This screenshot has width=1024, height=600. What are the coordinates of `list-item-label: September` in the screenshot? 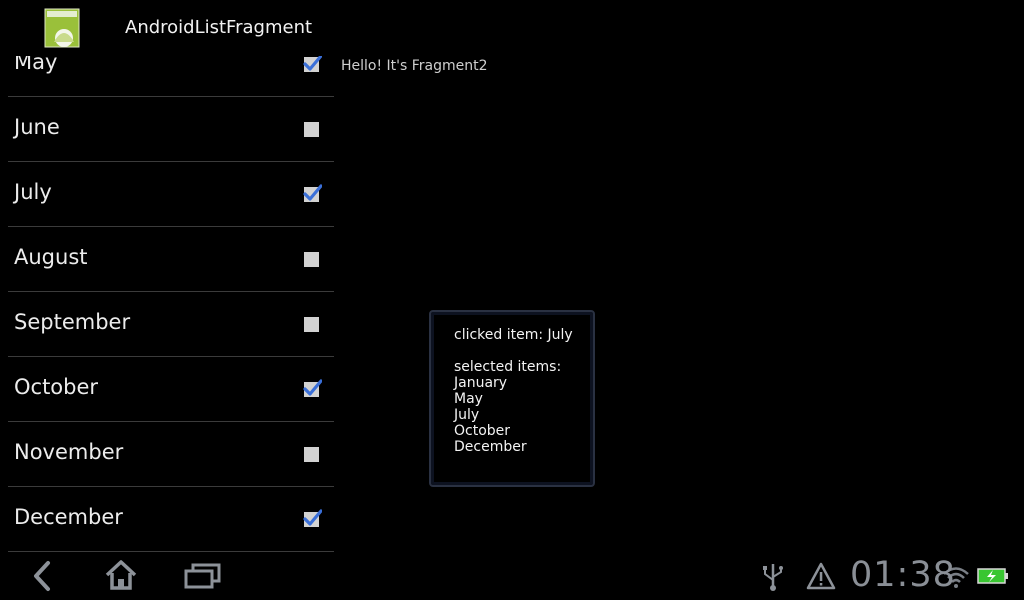 It's located at (72, 322).